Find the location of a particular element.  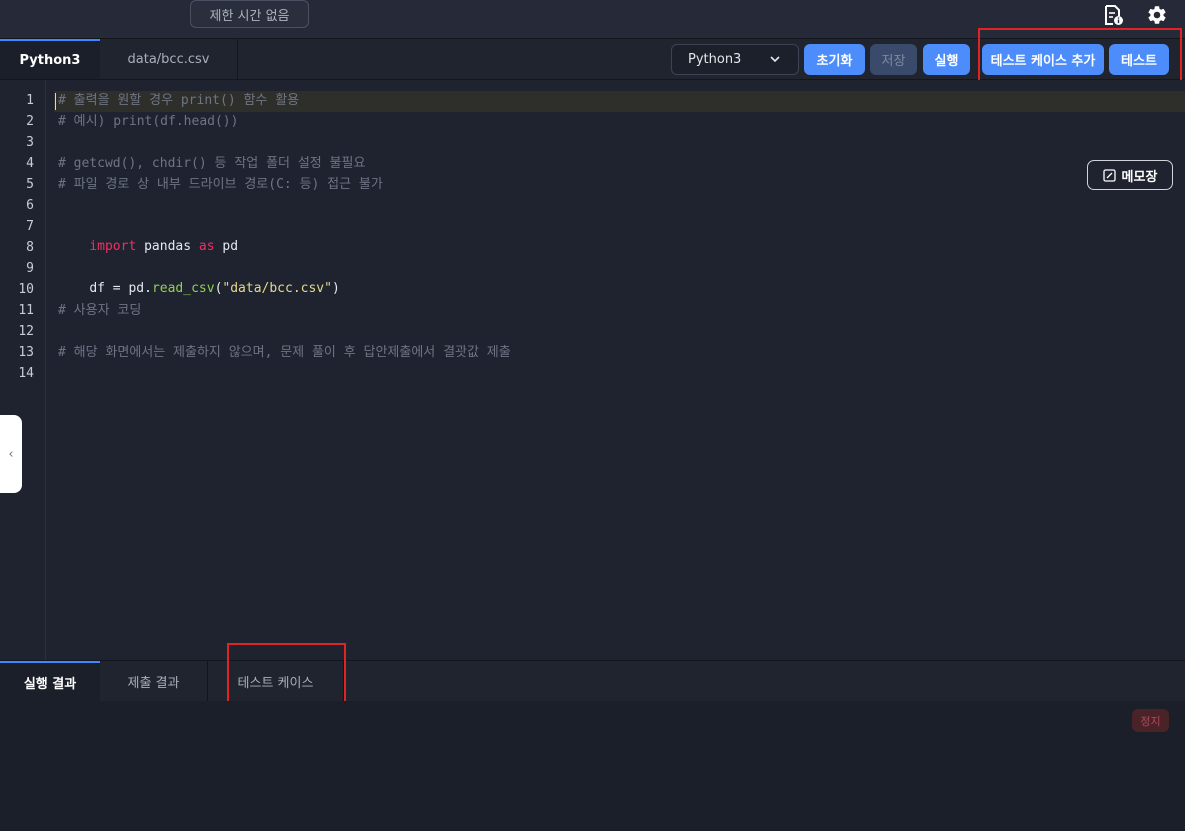

line-number: 8 is located at coordinates (30, 247).